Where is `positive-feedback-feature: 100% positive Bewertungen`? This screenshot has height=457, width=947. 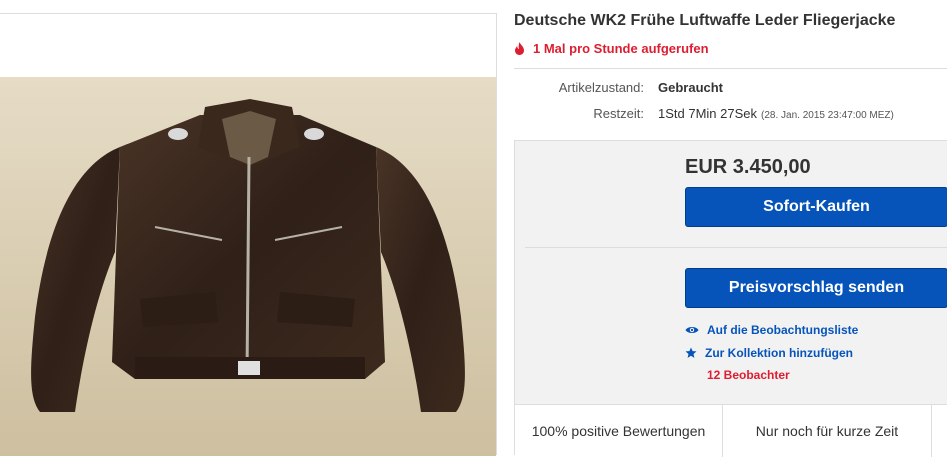 positive-feedback-feature: 100% positive Bewertungen is located at coordinates (619, 431).